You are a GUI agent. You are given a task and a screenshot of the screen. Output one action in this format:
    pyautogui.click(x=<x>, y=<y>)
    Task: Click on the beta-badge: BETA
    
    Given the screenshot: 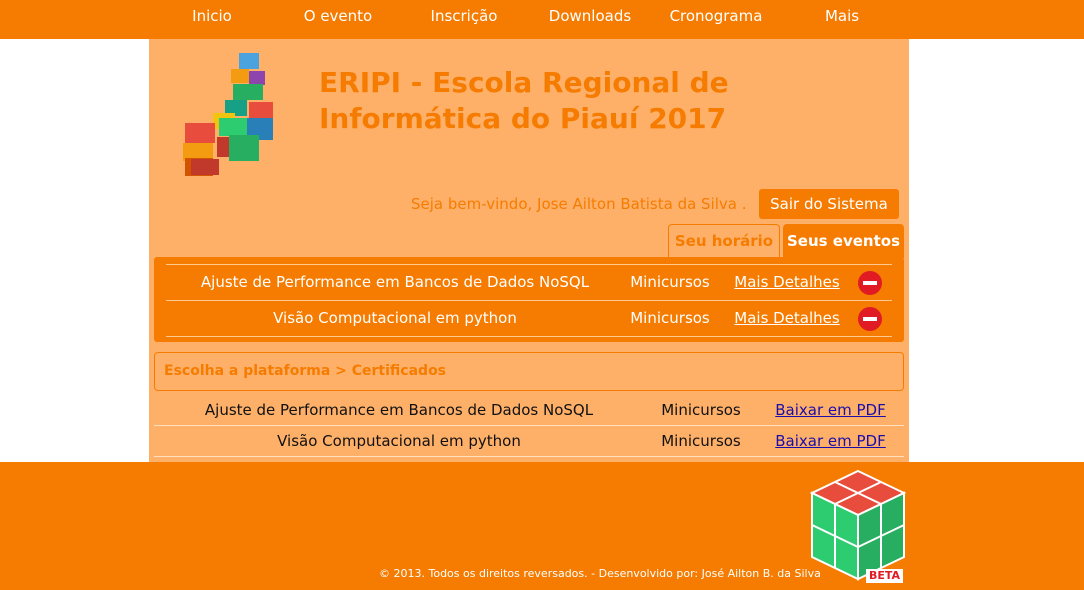 What is the action you would take?
    pyautogui.click(x=885, y=576)
    